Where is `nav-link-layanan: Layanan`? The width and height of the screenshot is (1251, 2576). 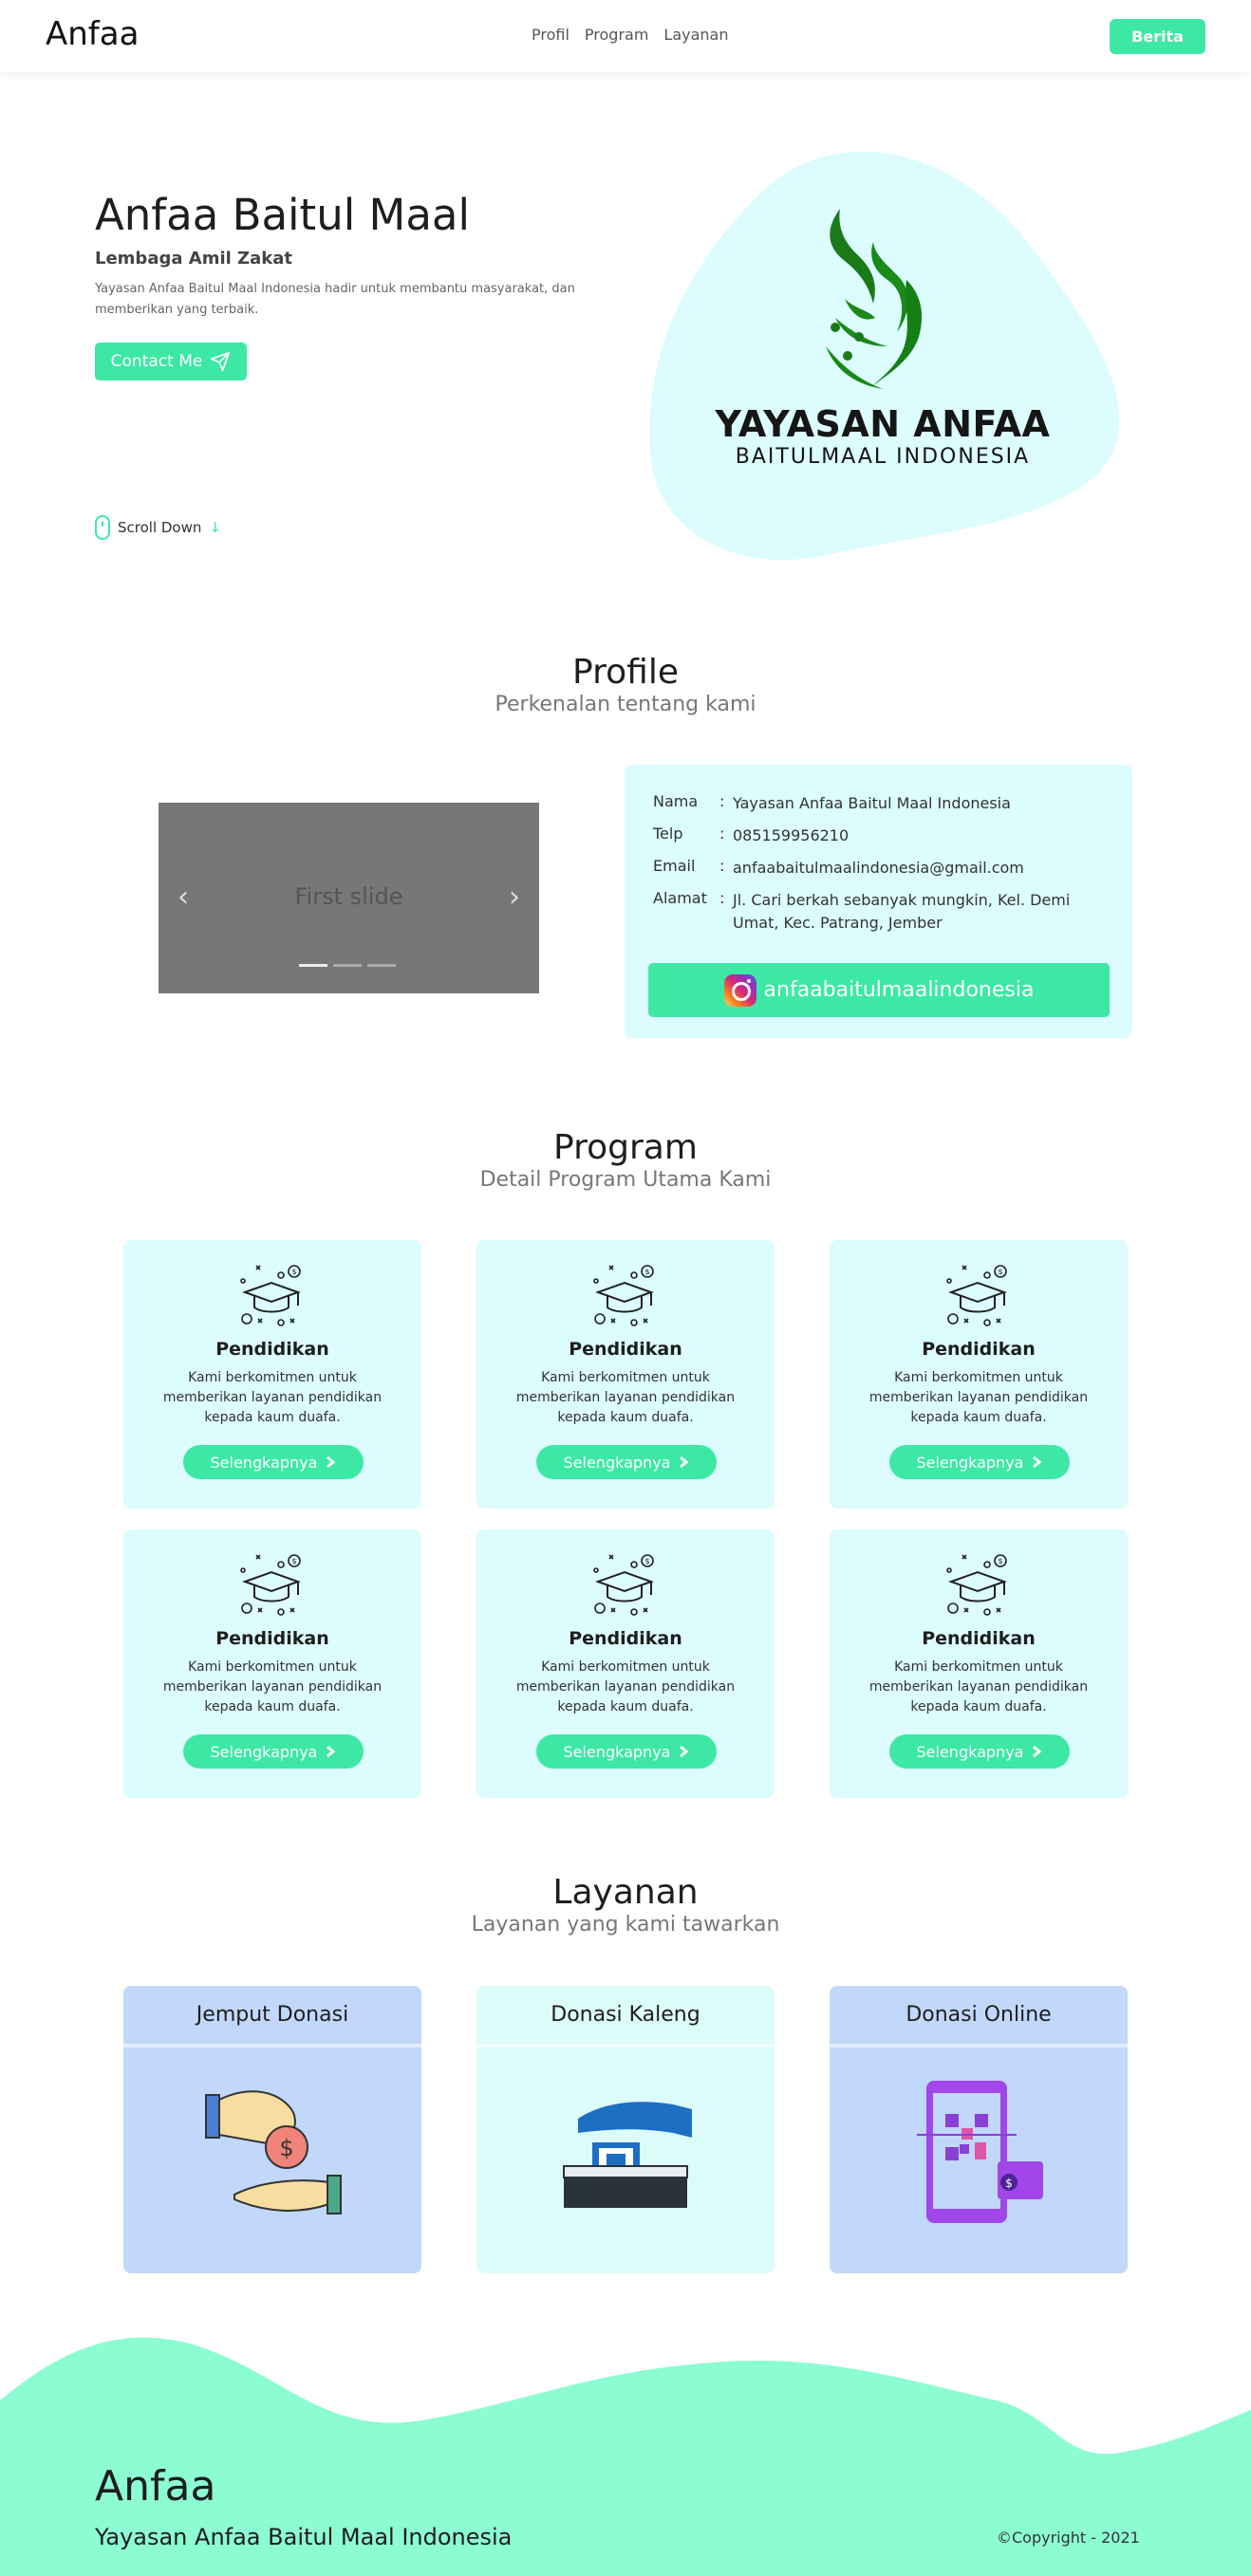
nav-link-layanan: Layanan is located at coordinates (695, 35).